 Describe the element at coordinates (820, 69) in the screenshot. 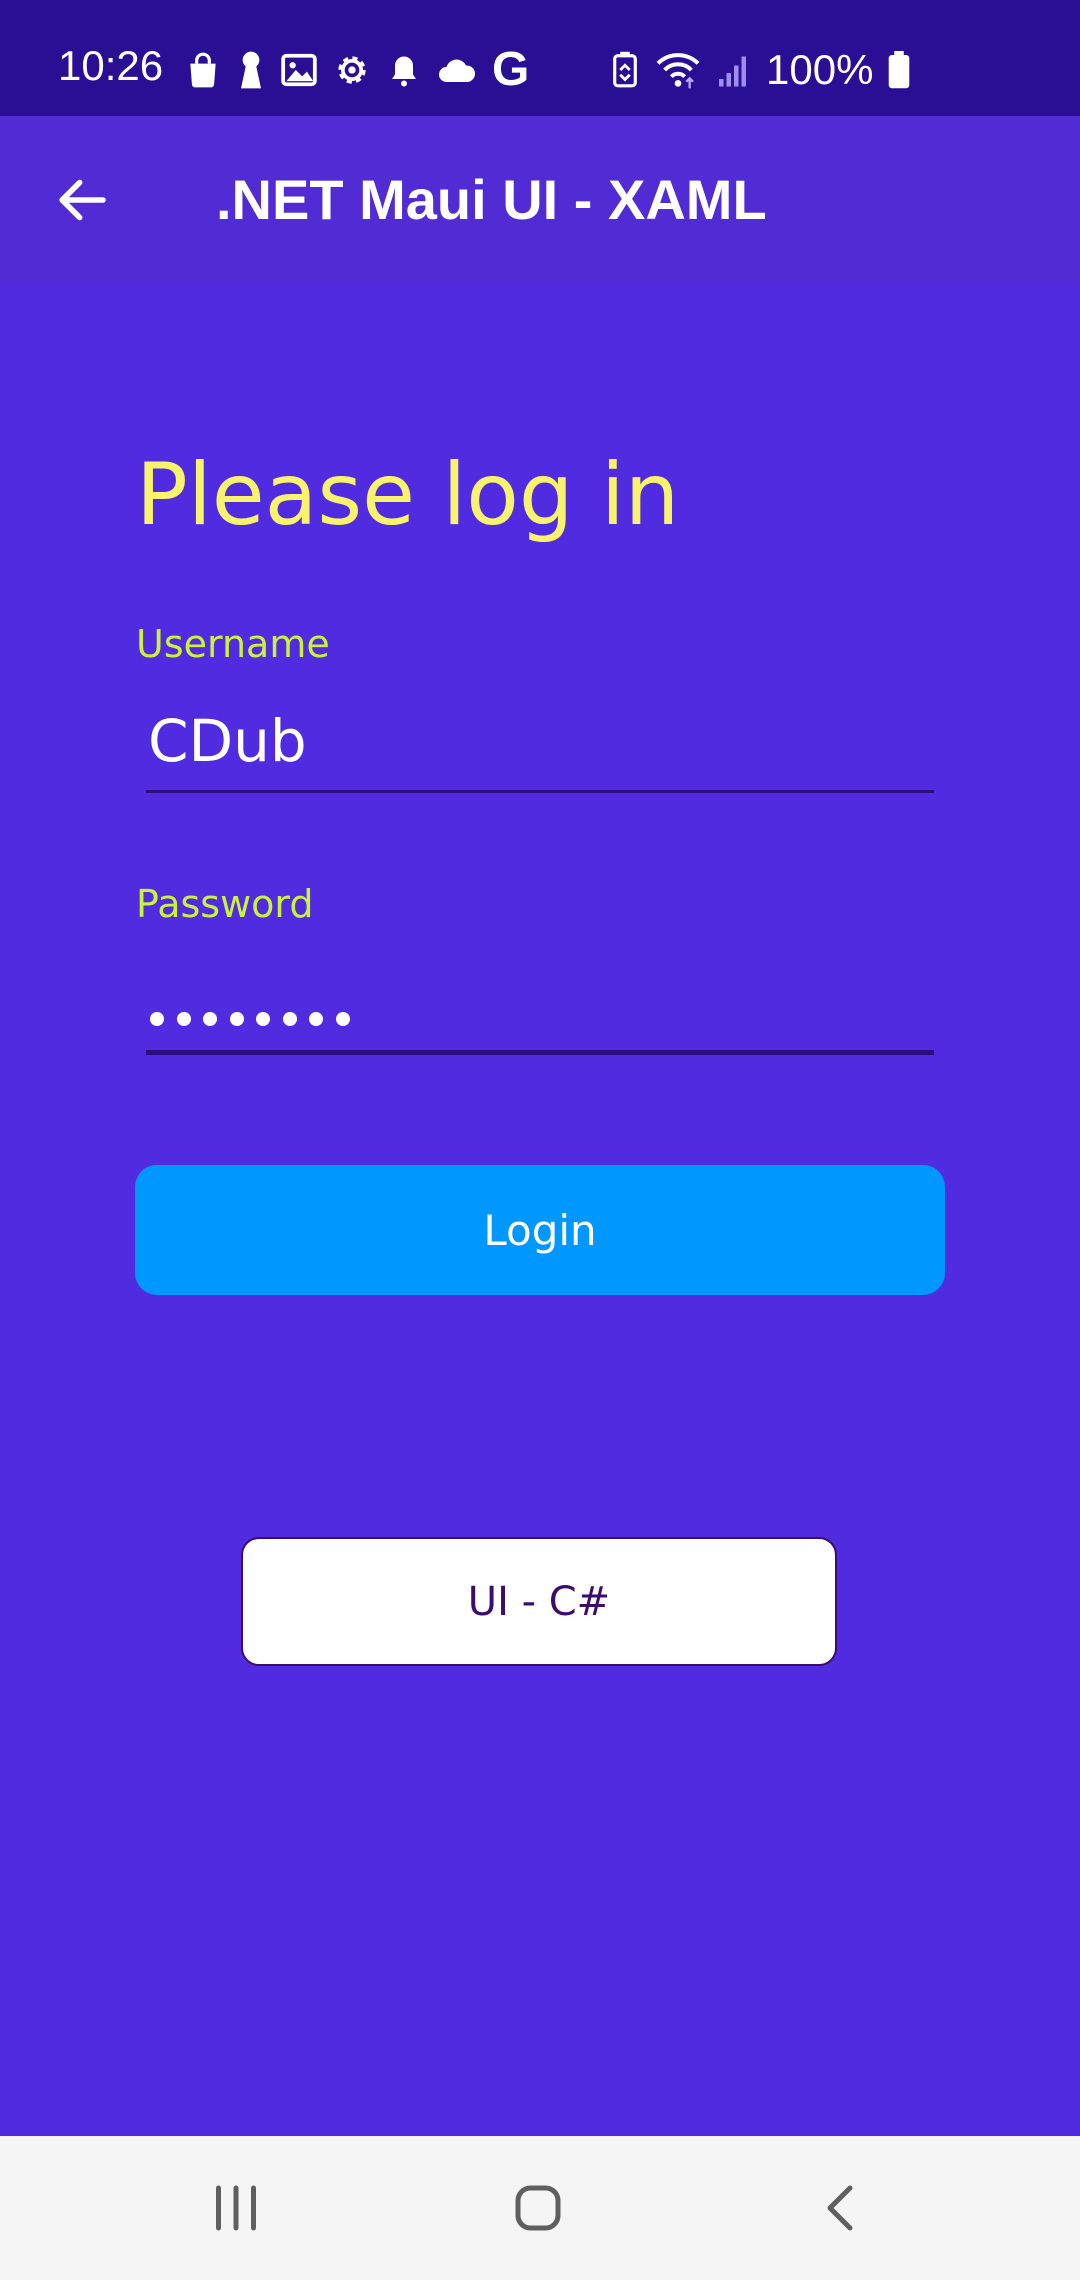

I see `battery-percentage: 100%` at that location.